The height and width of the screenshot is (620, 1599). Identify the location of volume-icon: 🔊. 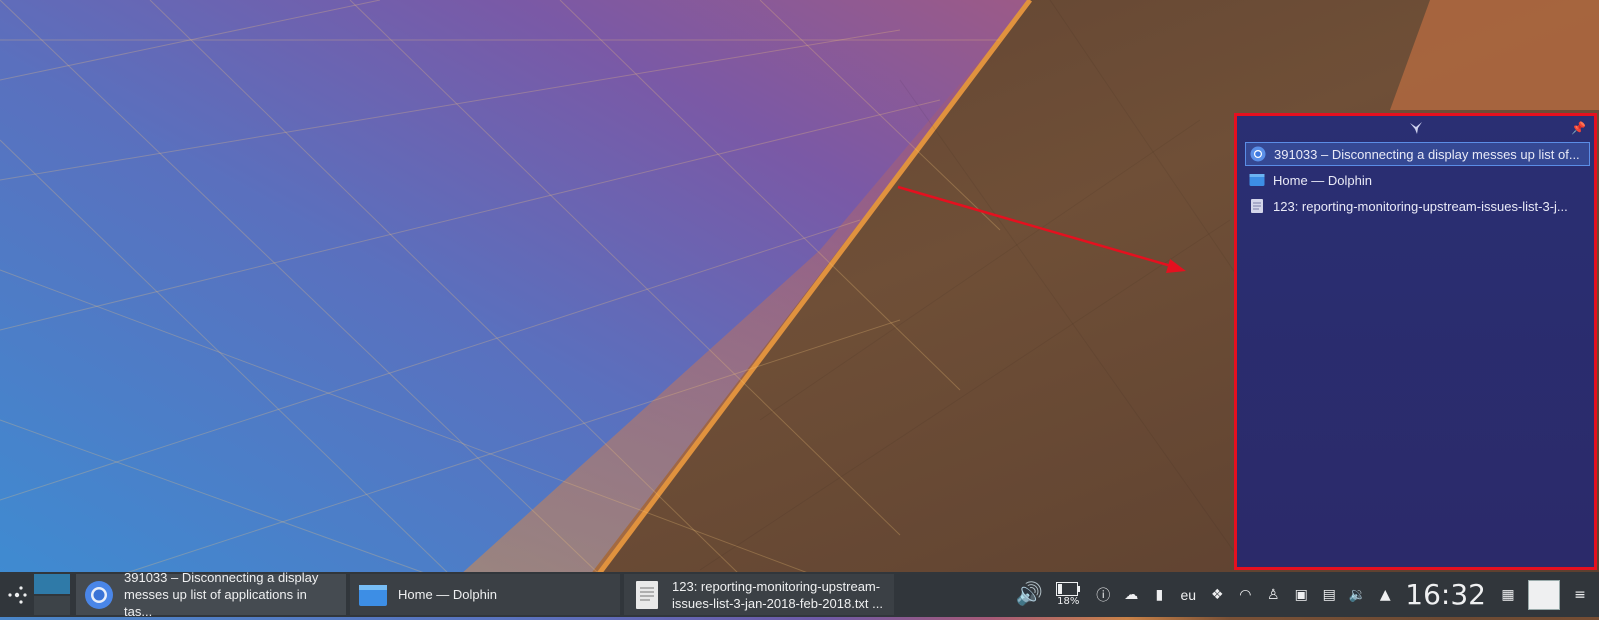
(1029, 595).